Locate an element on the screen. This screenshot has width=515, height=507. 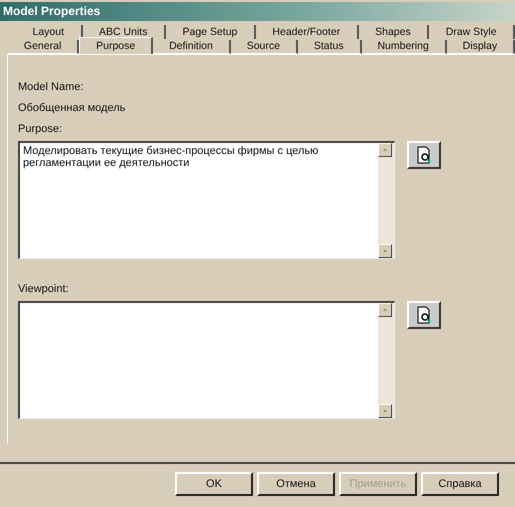
field-label: Model Name: is located at coordinates (51, 87).